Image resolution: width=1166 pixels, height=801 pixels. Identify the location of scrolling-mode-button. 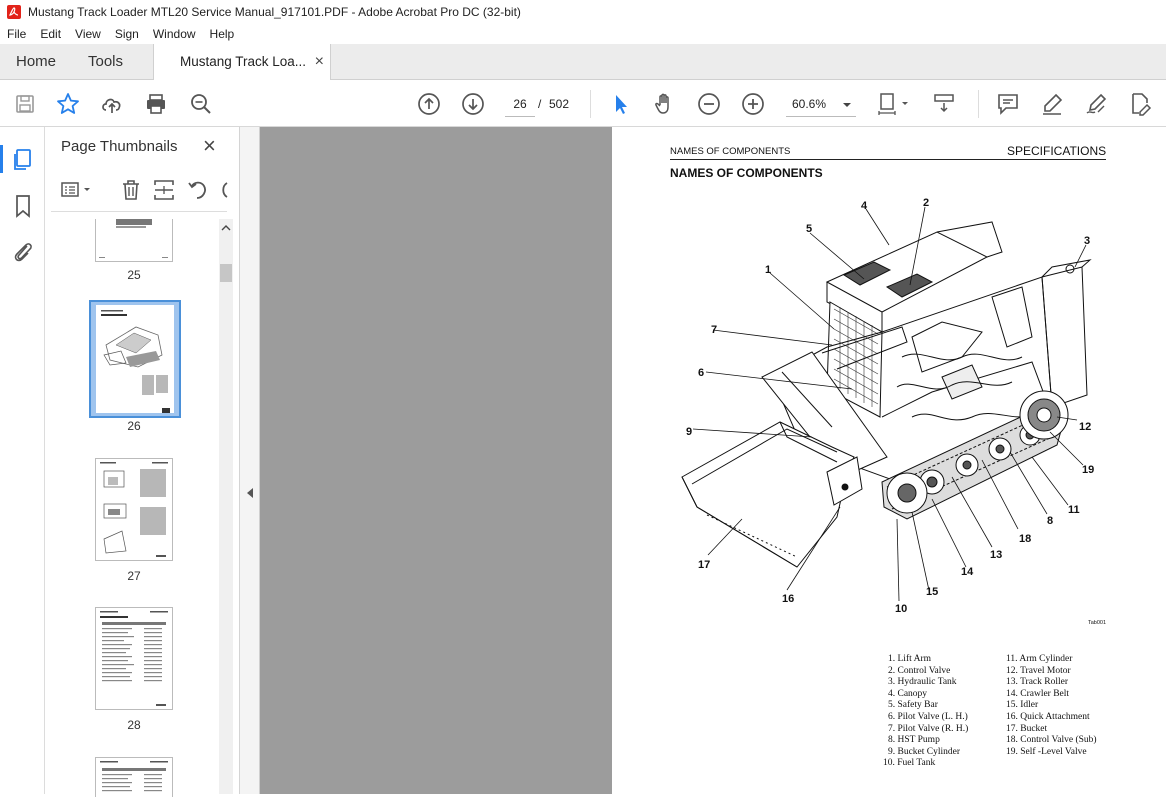
(944, 104).